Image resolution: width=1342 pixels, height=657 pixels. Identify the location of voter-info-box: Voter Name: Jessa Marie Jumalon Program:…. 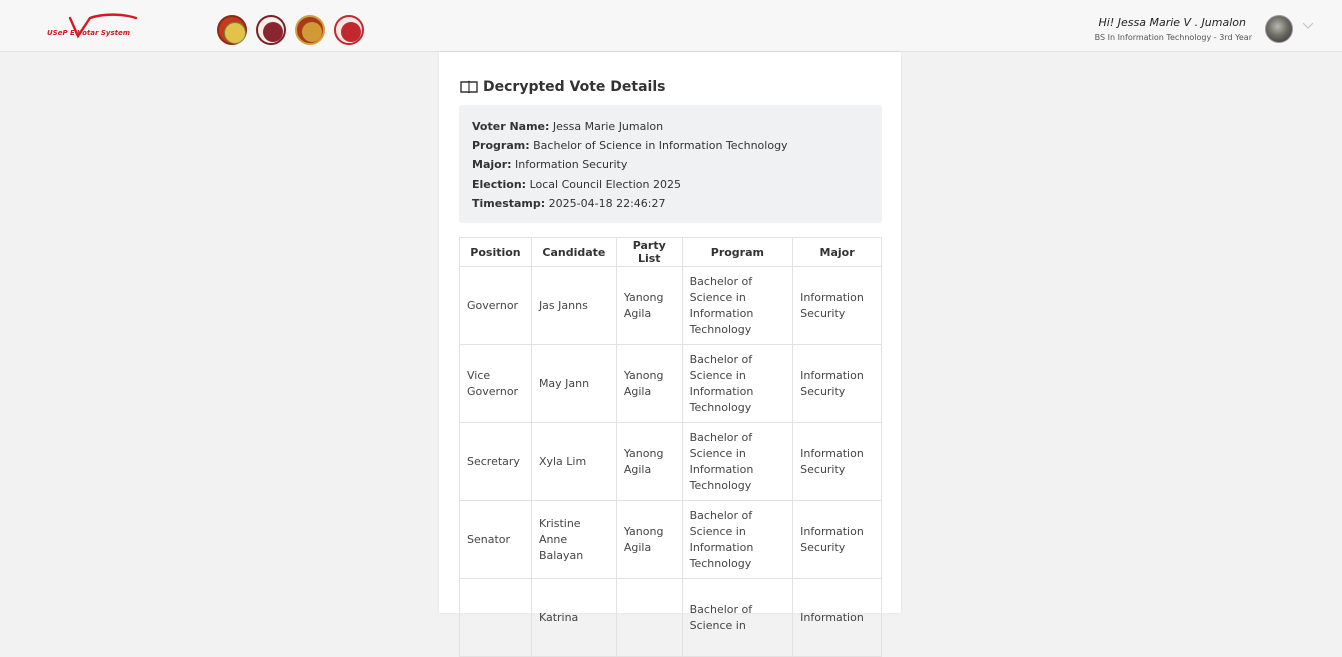
(670, 164).